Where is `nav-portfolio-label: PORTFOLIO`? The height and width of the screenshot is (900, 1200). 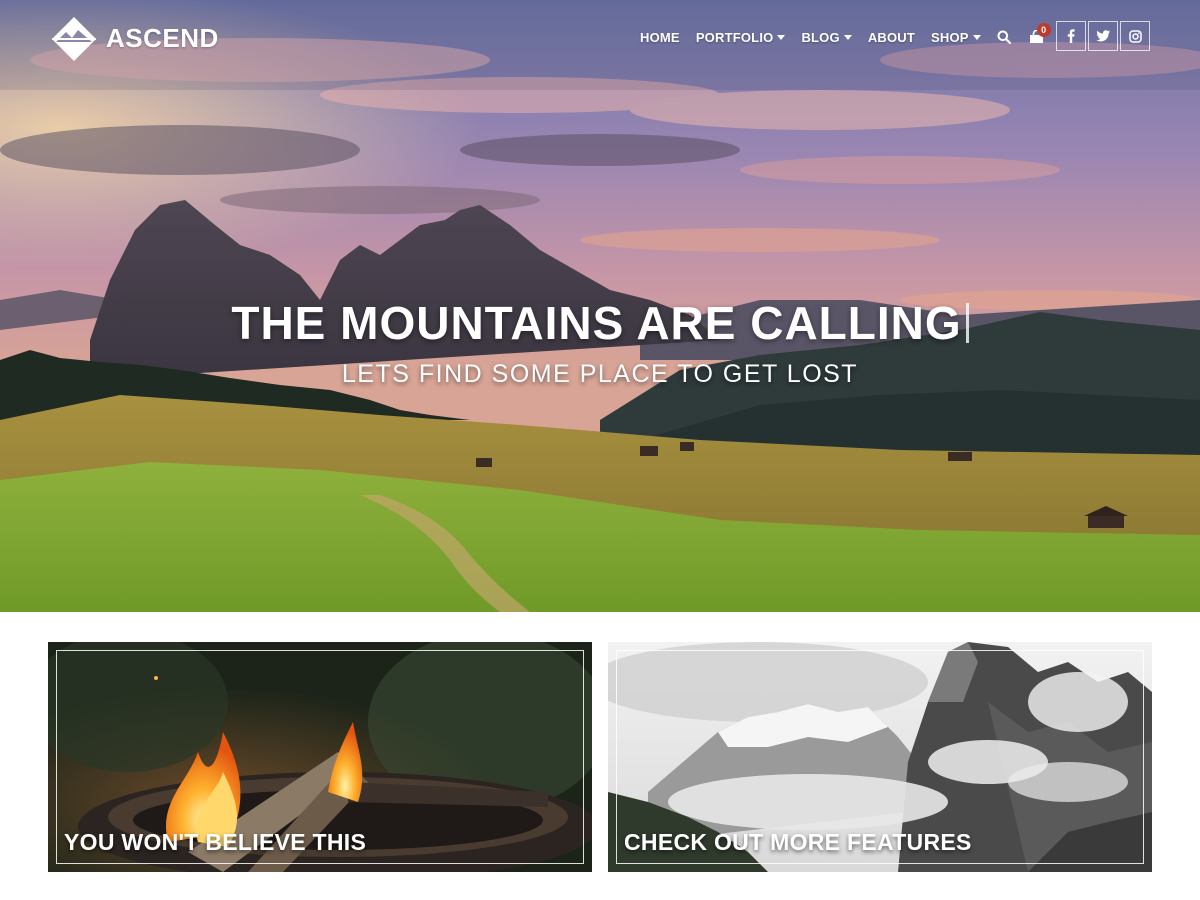
nav-portfolio-label: PORTFOLIO is located at coordinates (734, 37).